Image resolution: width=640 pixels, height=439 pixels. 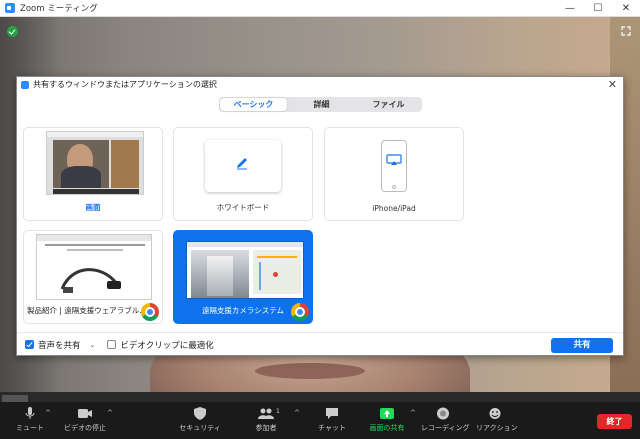 What do you see at coordinates (243, 207) in the screenshot?
I see `source-label: ホワイトボード` at bounding box center [243, 207].